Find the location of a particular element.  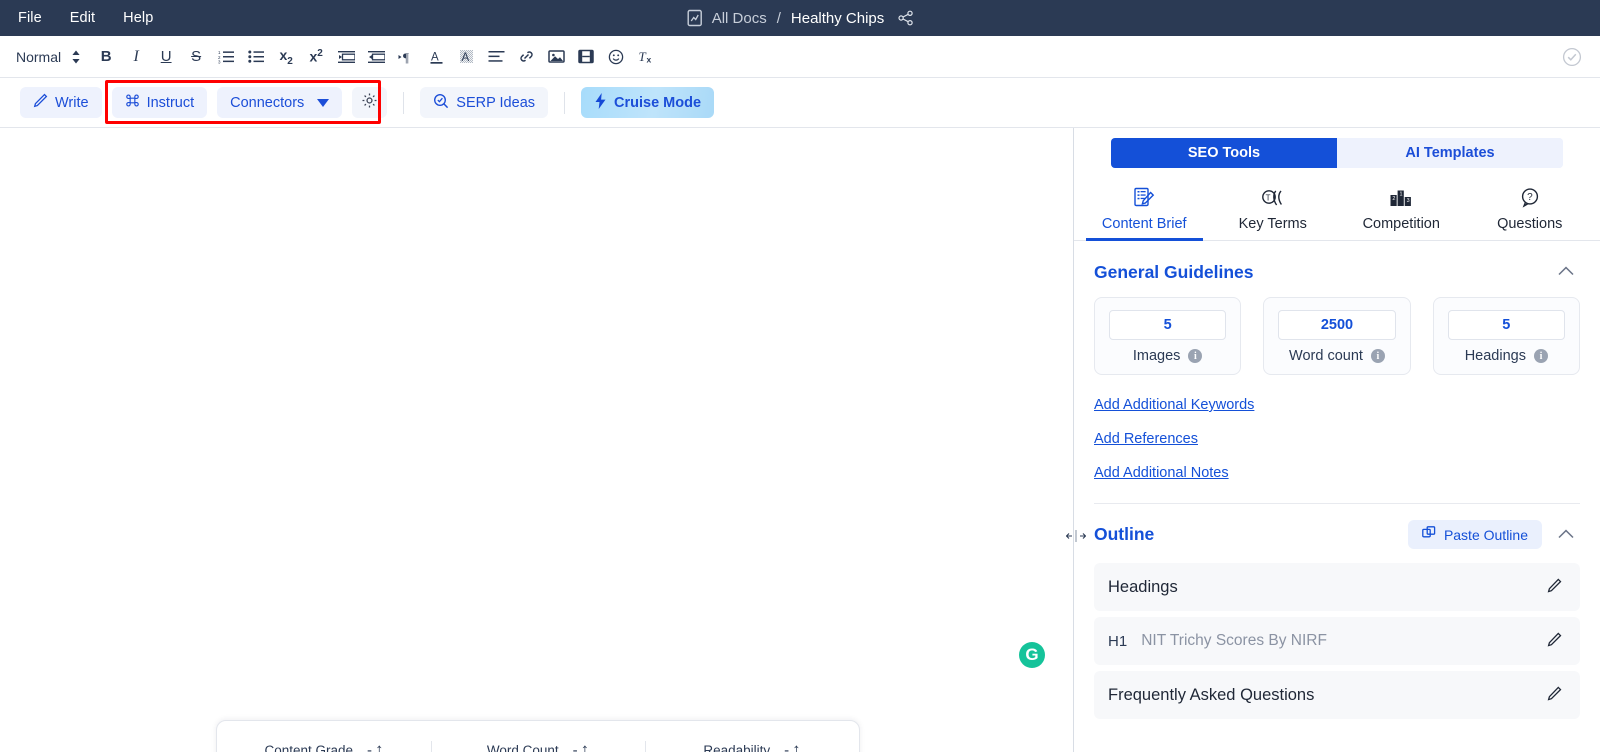

share-icon is located at coordinates (905, 18).